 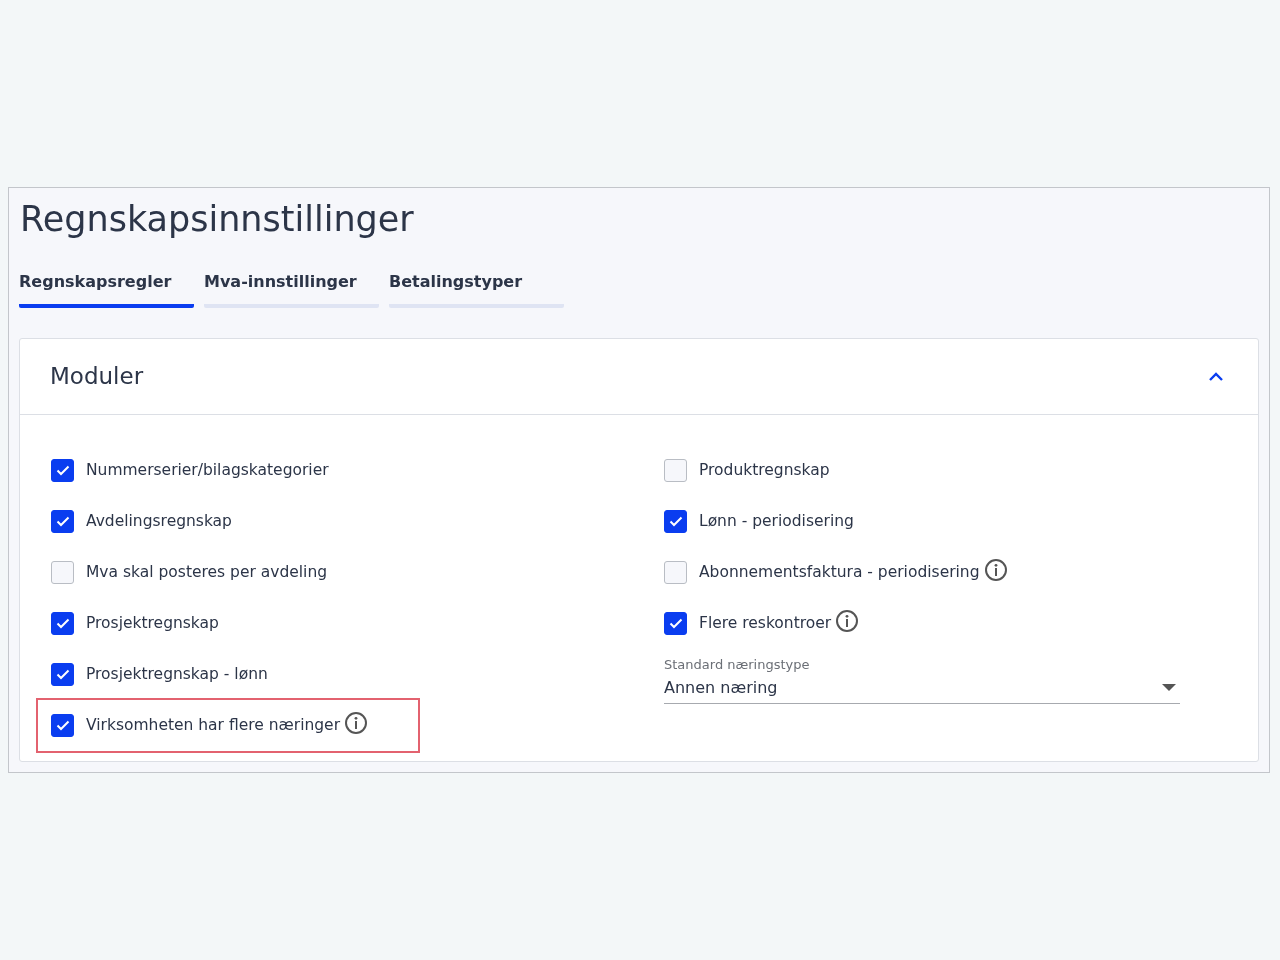 What do you see at coordinates (152, 623) in the screenshot?
I see `checkbox-label: Prosjektregnskap` at bounding box center [152, 623].